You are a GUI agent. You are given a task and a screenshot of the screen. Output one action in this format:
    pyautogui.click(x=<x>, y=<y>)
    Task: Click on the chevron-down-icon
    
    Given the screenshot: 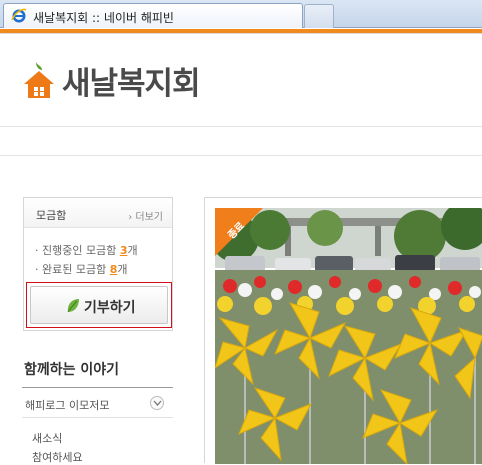 What is the action you would take?
    pyautogui.click(x=157, y=403)
    